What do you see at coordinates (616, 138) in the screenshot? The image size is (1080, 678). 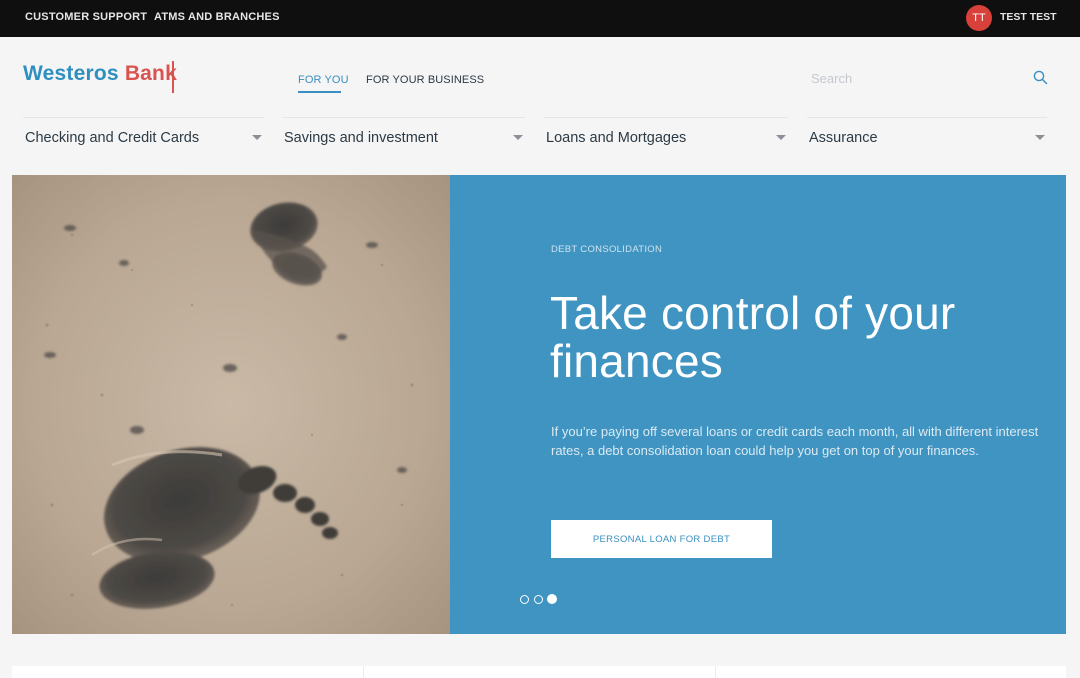 I see `menu-label: Loans and Mortgages` at bounding box center [616, 138].